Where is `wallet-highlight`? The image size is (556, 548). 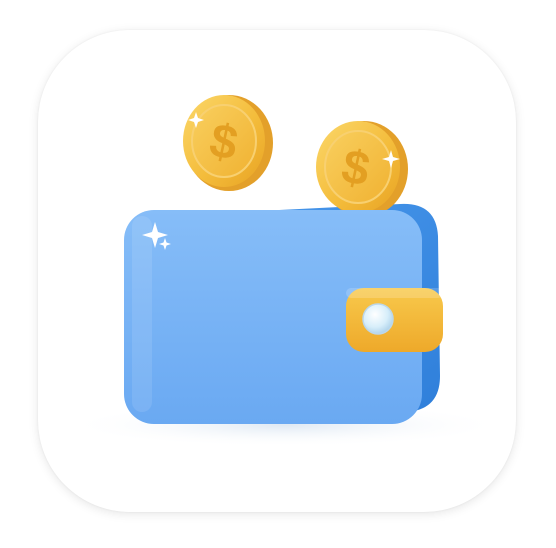
wallet-highlight is located at coordinates (142, 314).